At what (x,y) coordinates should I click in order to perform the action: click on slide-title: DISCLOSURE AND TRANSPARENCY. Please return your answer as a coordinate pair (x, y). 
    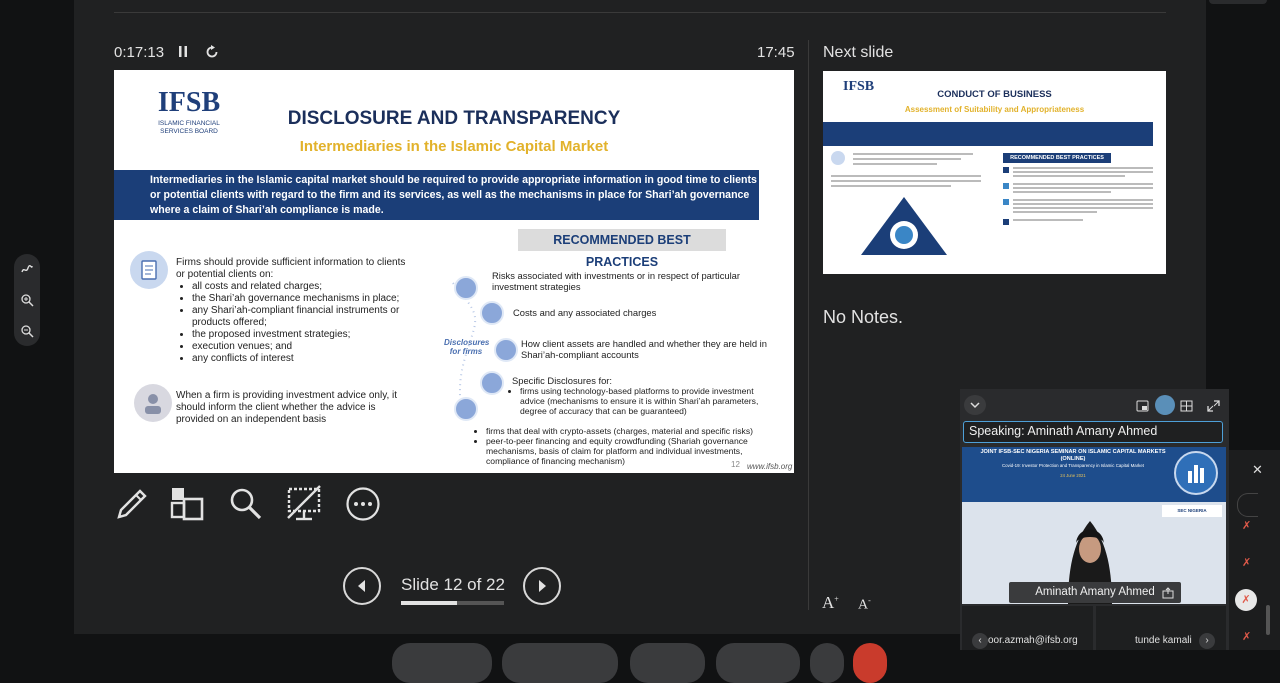
    Looking at the image, I should click on (454, 118).